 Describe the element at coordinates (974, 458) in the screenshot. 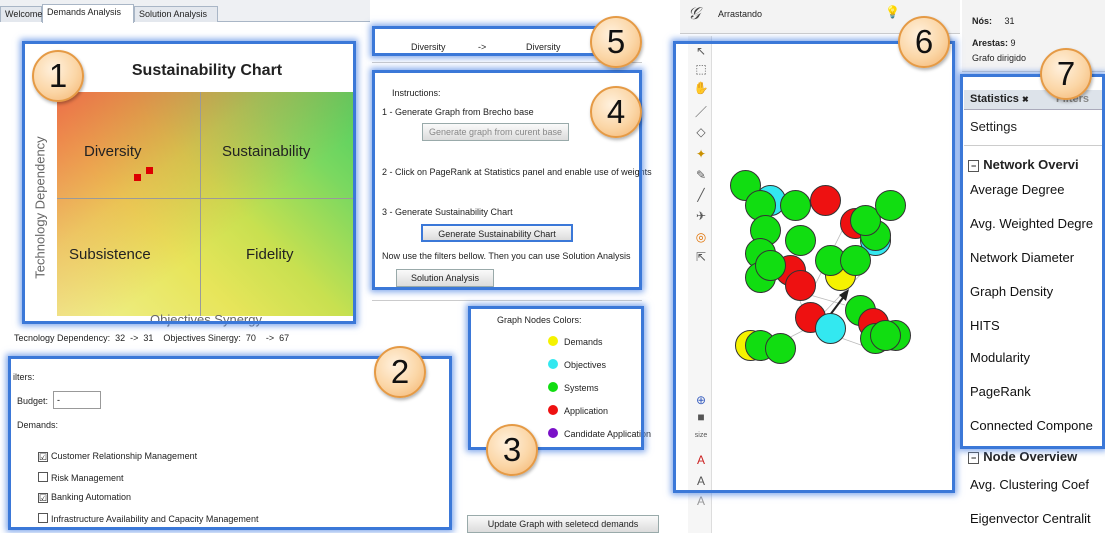

I see `collapse-icon: −` at that location.